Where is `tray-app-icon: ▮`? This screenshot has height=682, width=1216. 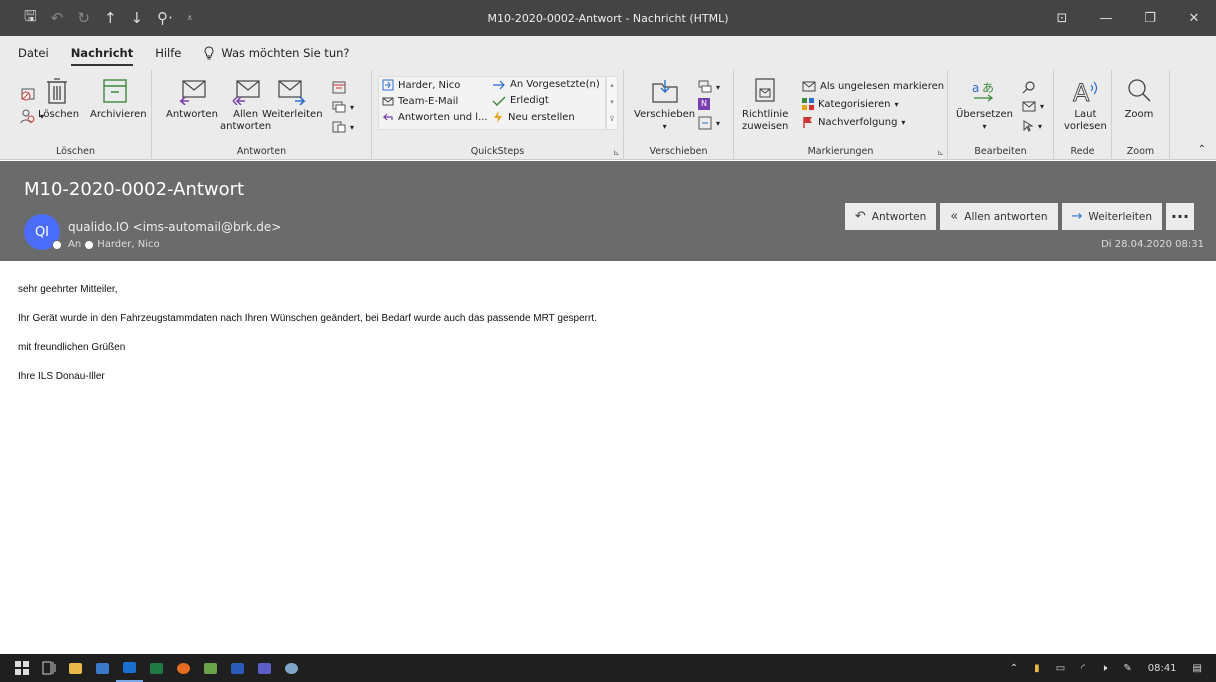 tray-app-icon: ▮ is located at coordinates (1037, 668).